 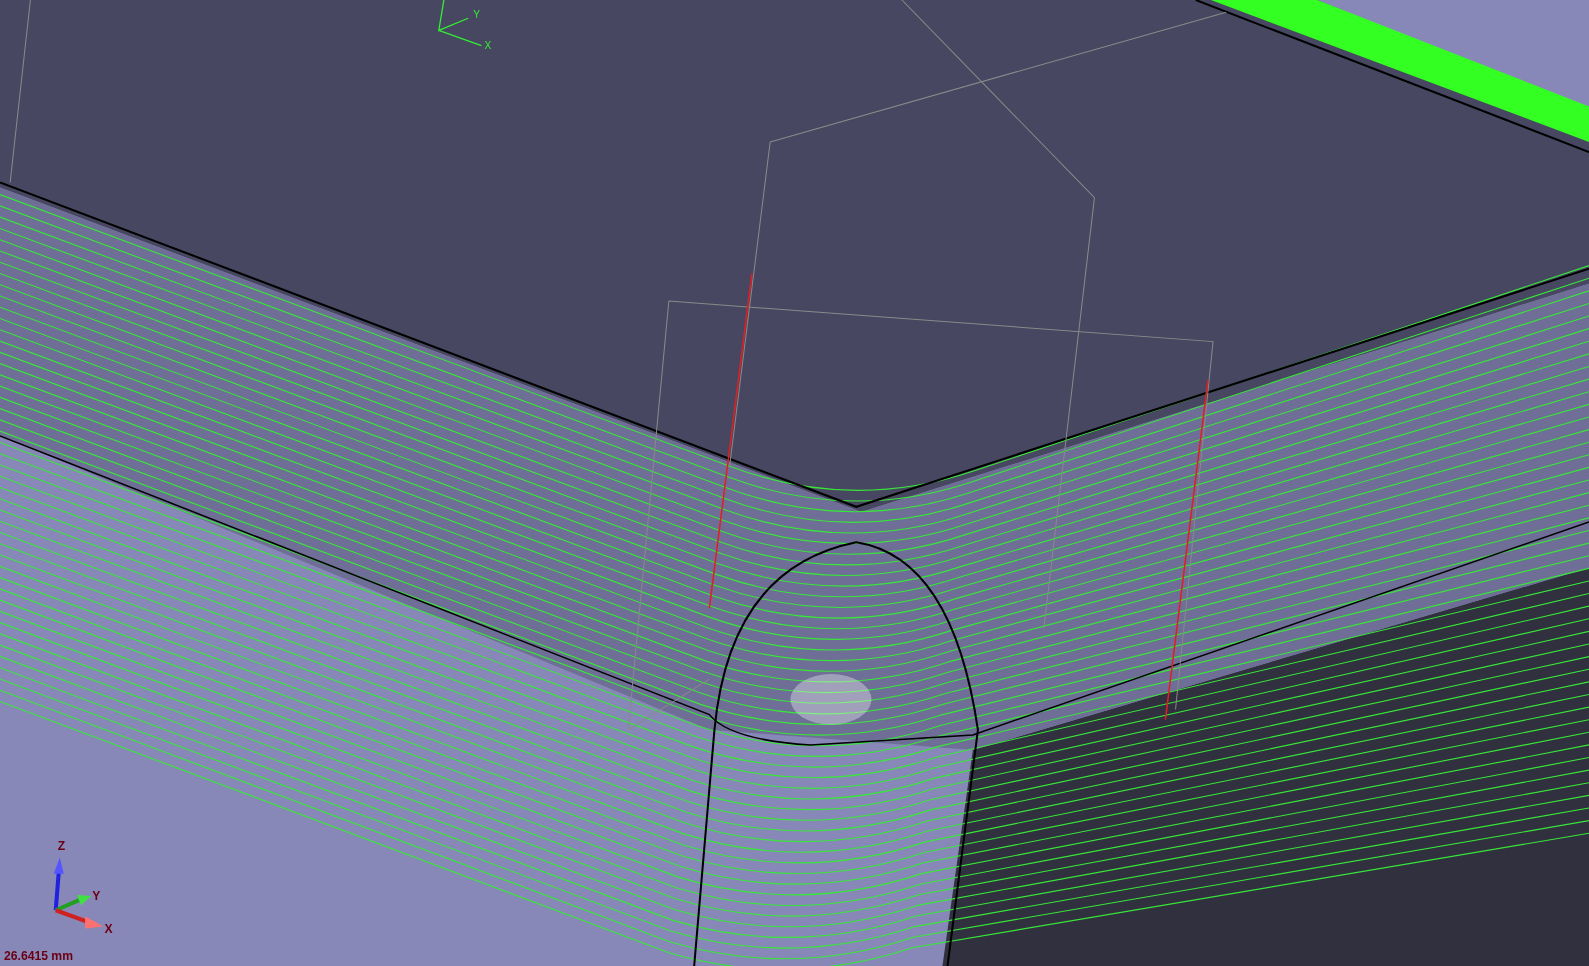 What do you see at coordinates (38, 955) in the screenshot?
I see `scale-readout: 26.6415 mm` at bounding box center [38, 955].